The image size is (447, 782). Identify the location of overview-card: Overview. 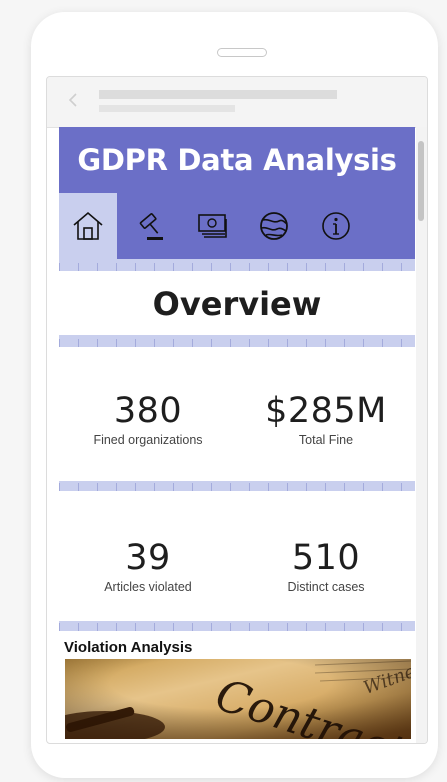
(237, 303).